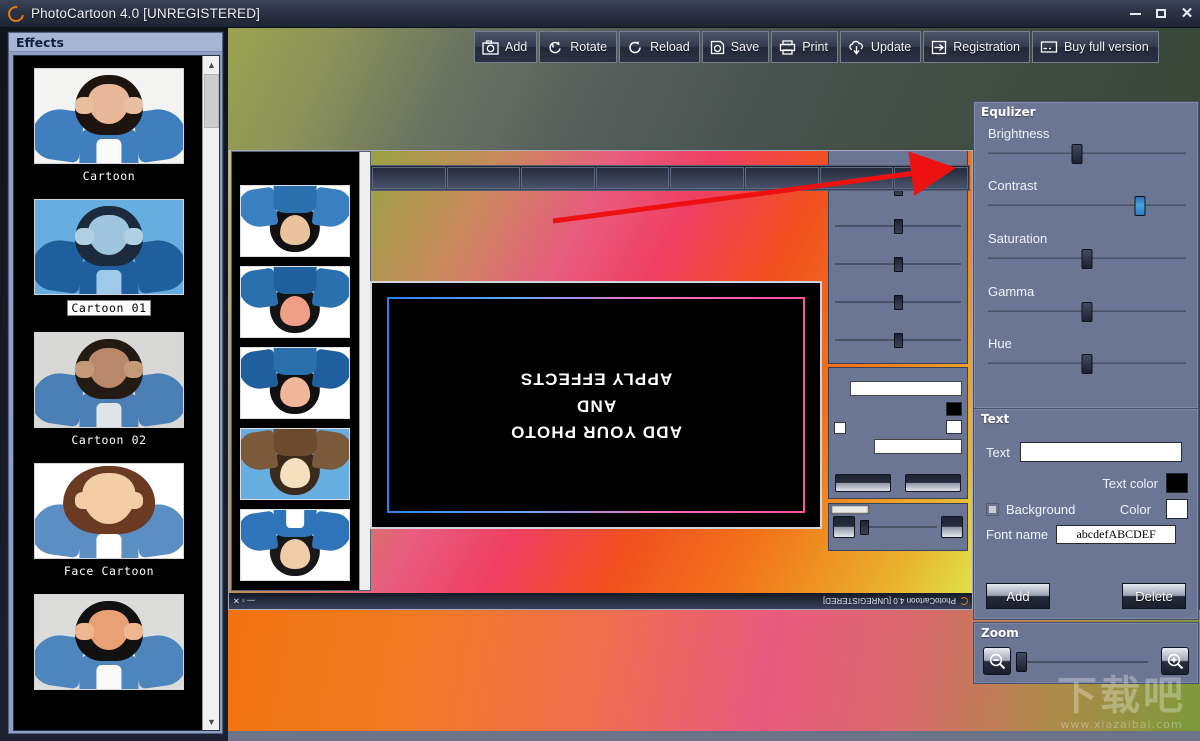  I want to click on maximize-button, so click(1161, 14).